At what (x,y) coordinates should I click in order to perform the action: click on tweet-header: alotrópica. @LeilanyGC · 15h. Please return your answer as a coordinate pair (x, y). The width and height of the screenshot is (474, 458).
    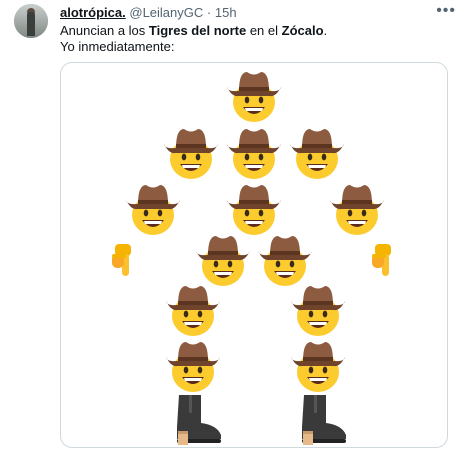
    Looking at the image, I should click on (148, 14).